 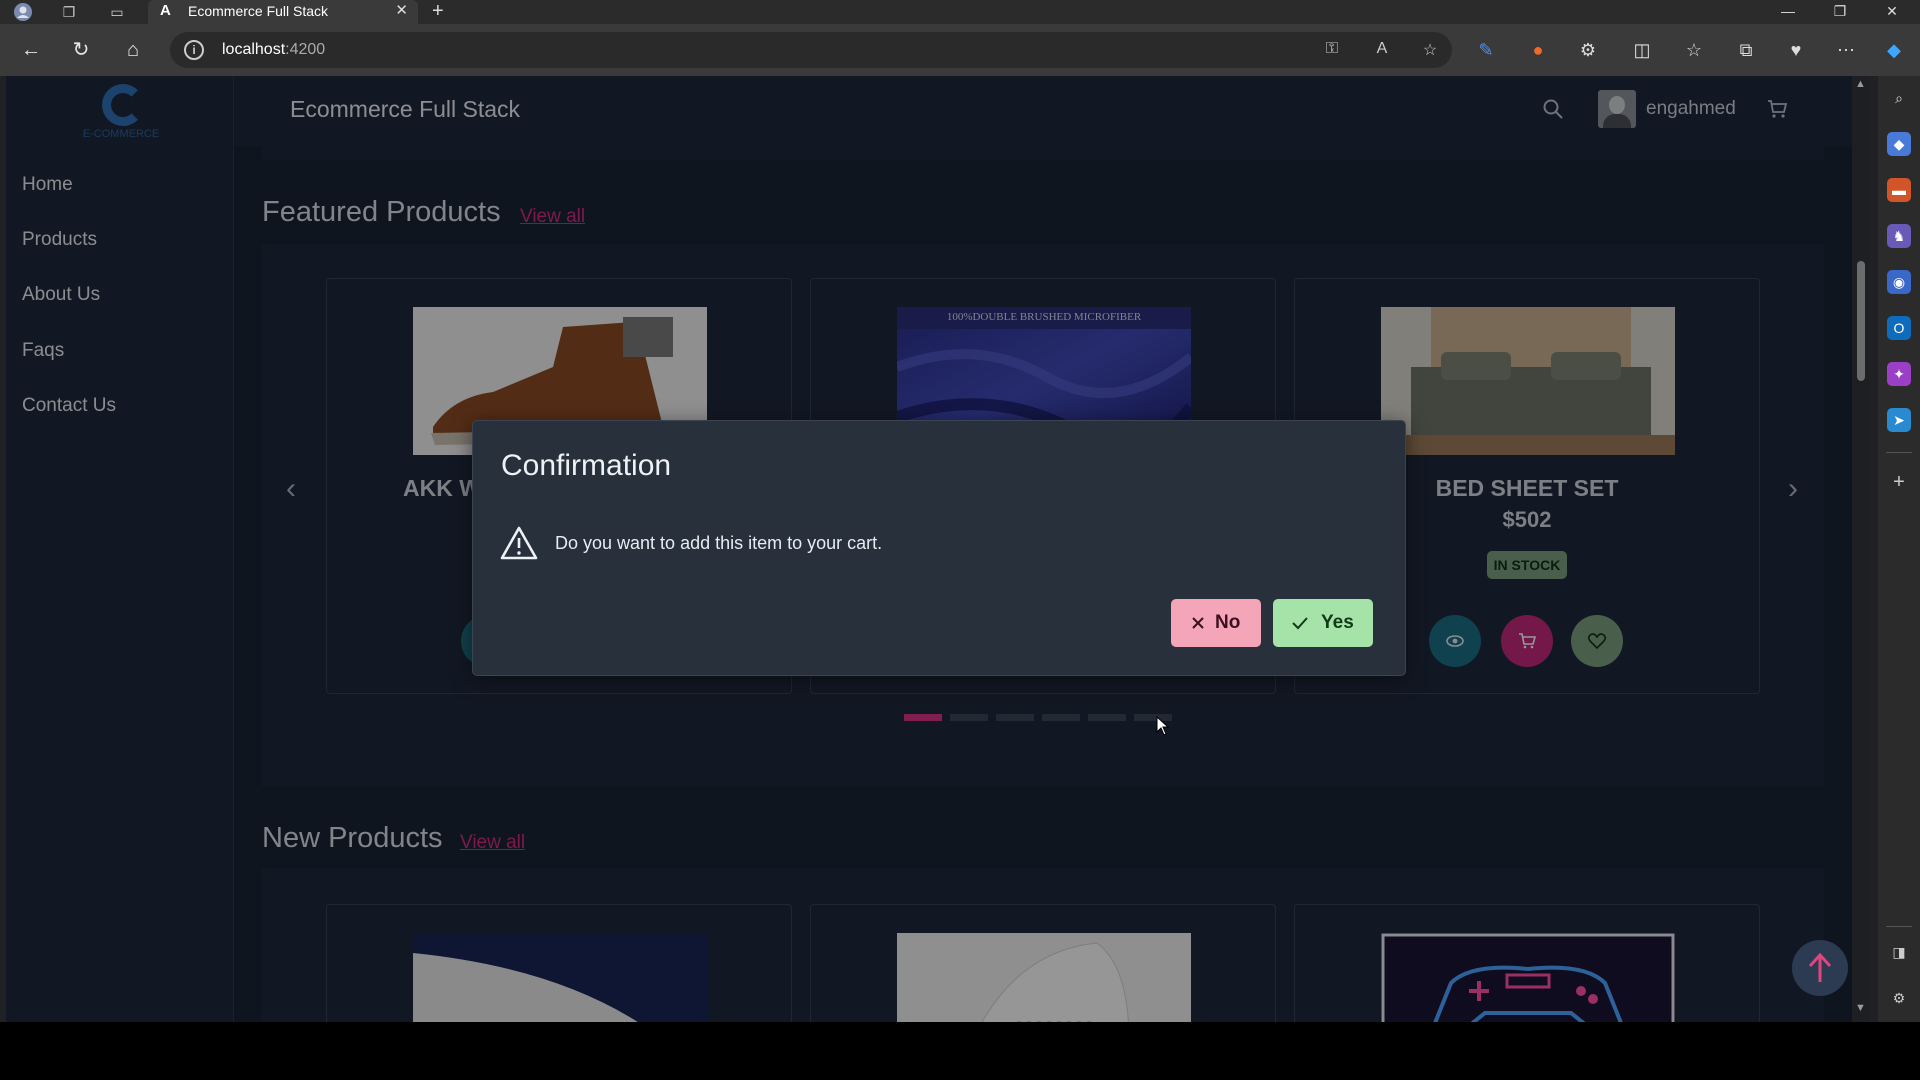 I want to click on edge-designer-icon: ✦, so click(x=1899, y=374).